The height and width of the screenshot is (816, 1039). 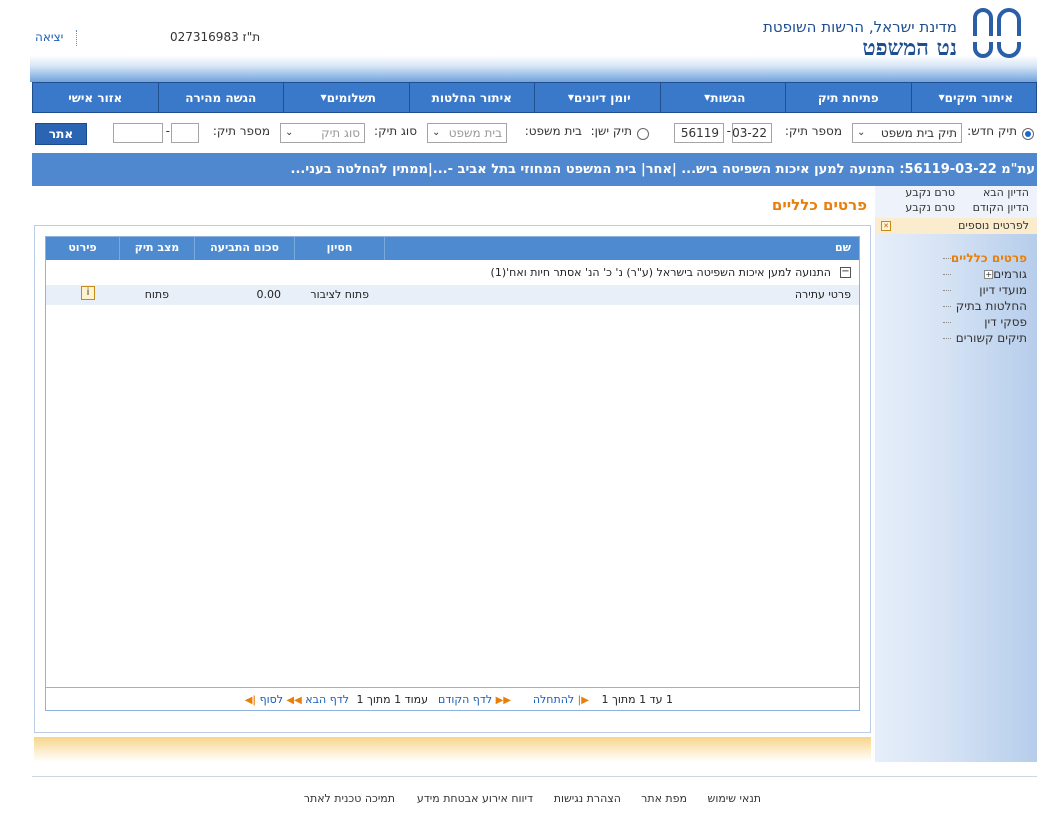 I want to click on nav-open-case: פתיחת תיק, so click(x=848, y=97).